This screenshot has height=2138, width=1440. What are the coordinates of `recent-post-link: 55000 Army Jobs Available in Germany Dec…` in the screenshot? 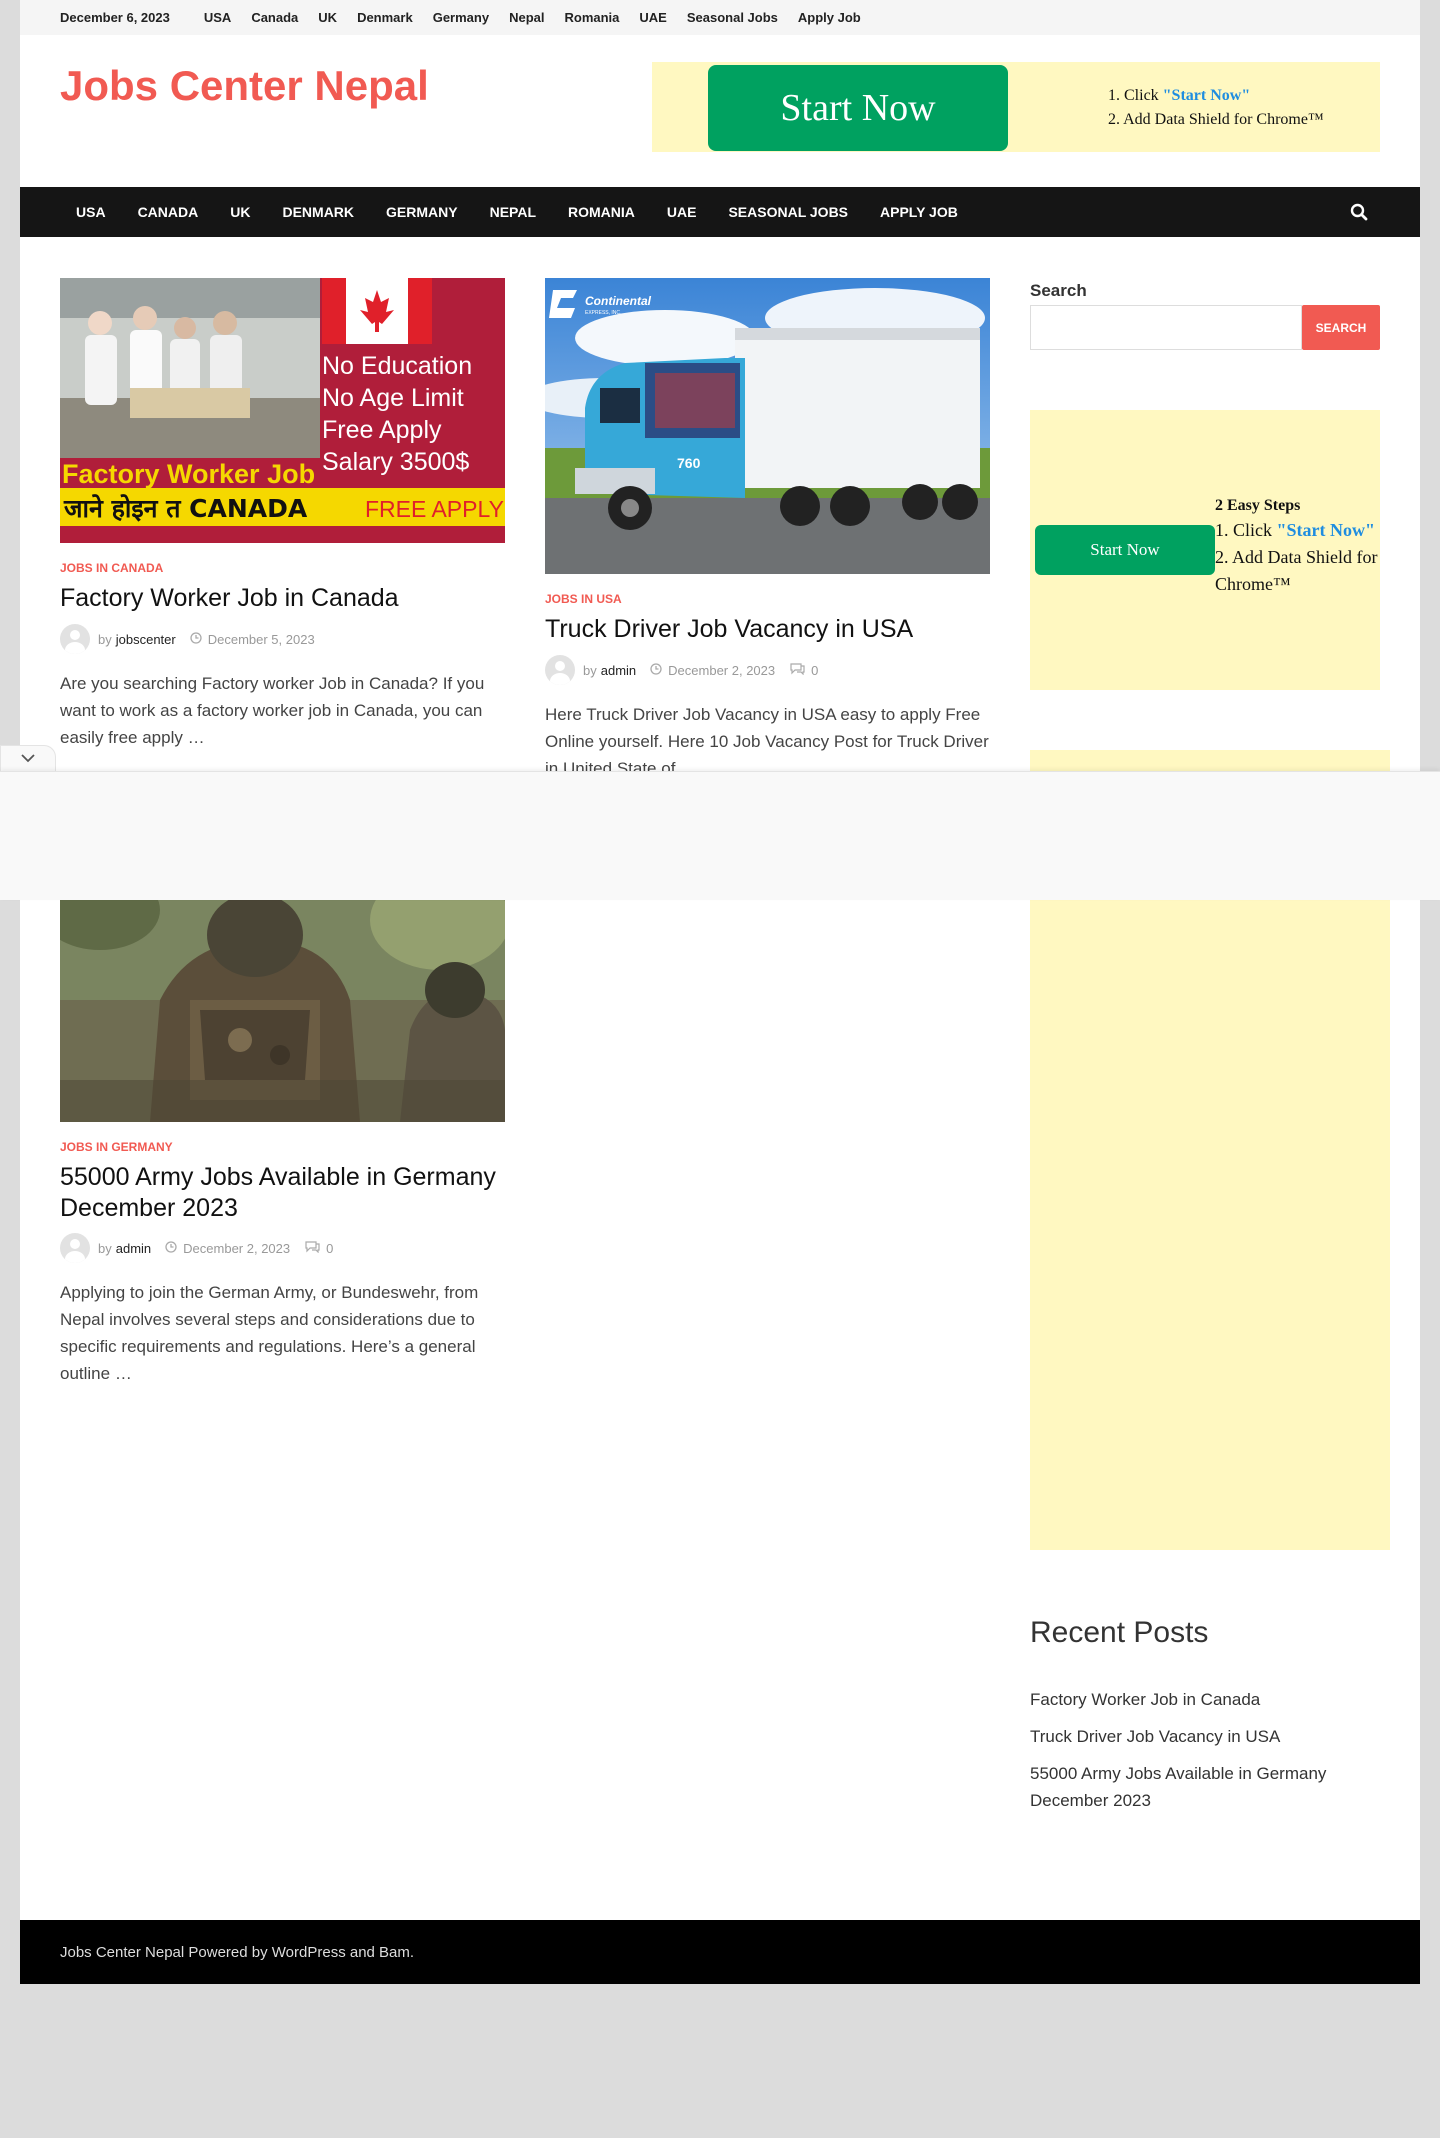 It's located at (1200, 1787).